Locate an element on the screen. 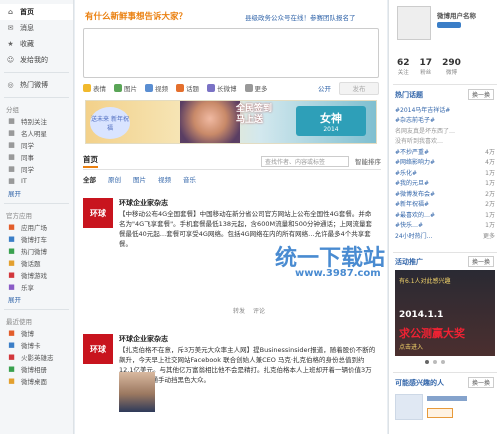  sidebar-recent-item: ■ 火影英雄志 is located at coordinates (36, 357).